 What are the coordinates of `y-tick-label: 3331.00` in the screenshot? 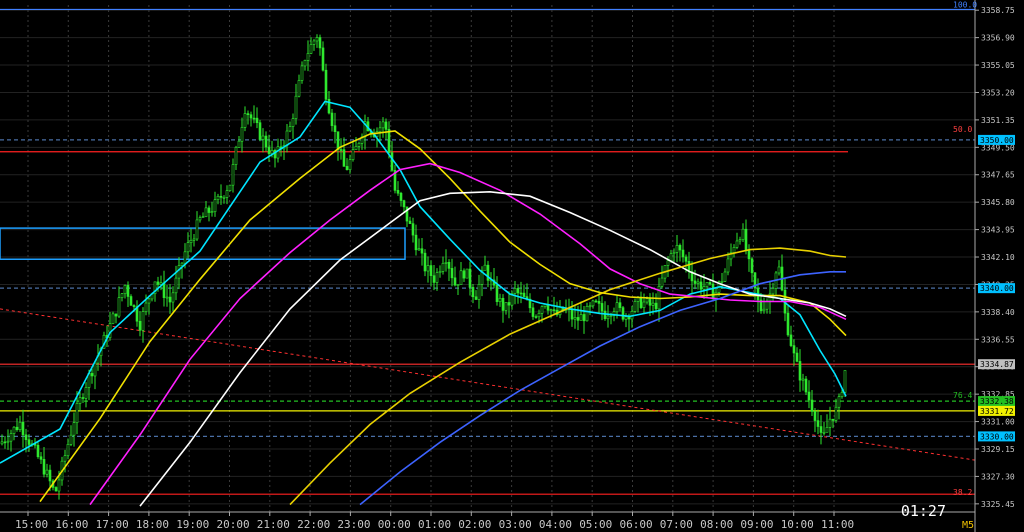 It's located at (998, 422).